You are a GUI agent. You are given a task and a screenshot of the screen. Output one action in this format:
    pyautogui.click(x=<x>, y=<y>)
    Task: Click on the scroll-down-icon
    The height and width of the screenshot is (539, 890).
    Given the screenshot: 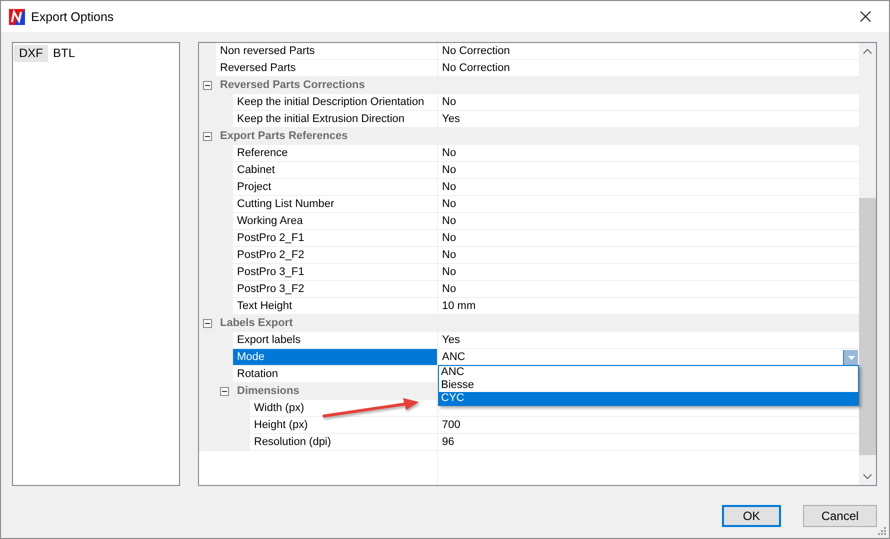 What is the action you would take?
    pyautogui.click(x=867, y=476)
    